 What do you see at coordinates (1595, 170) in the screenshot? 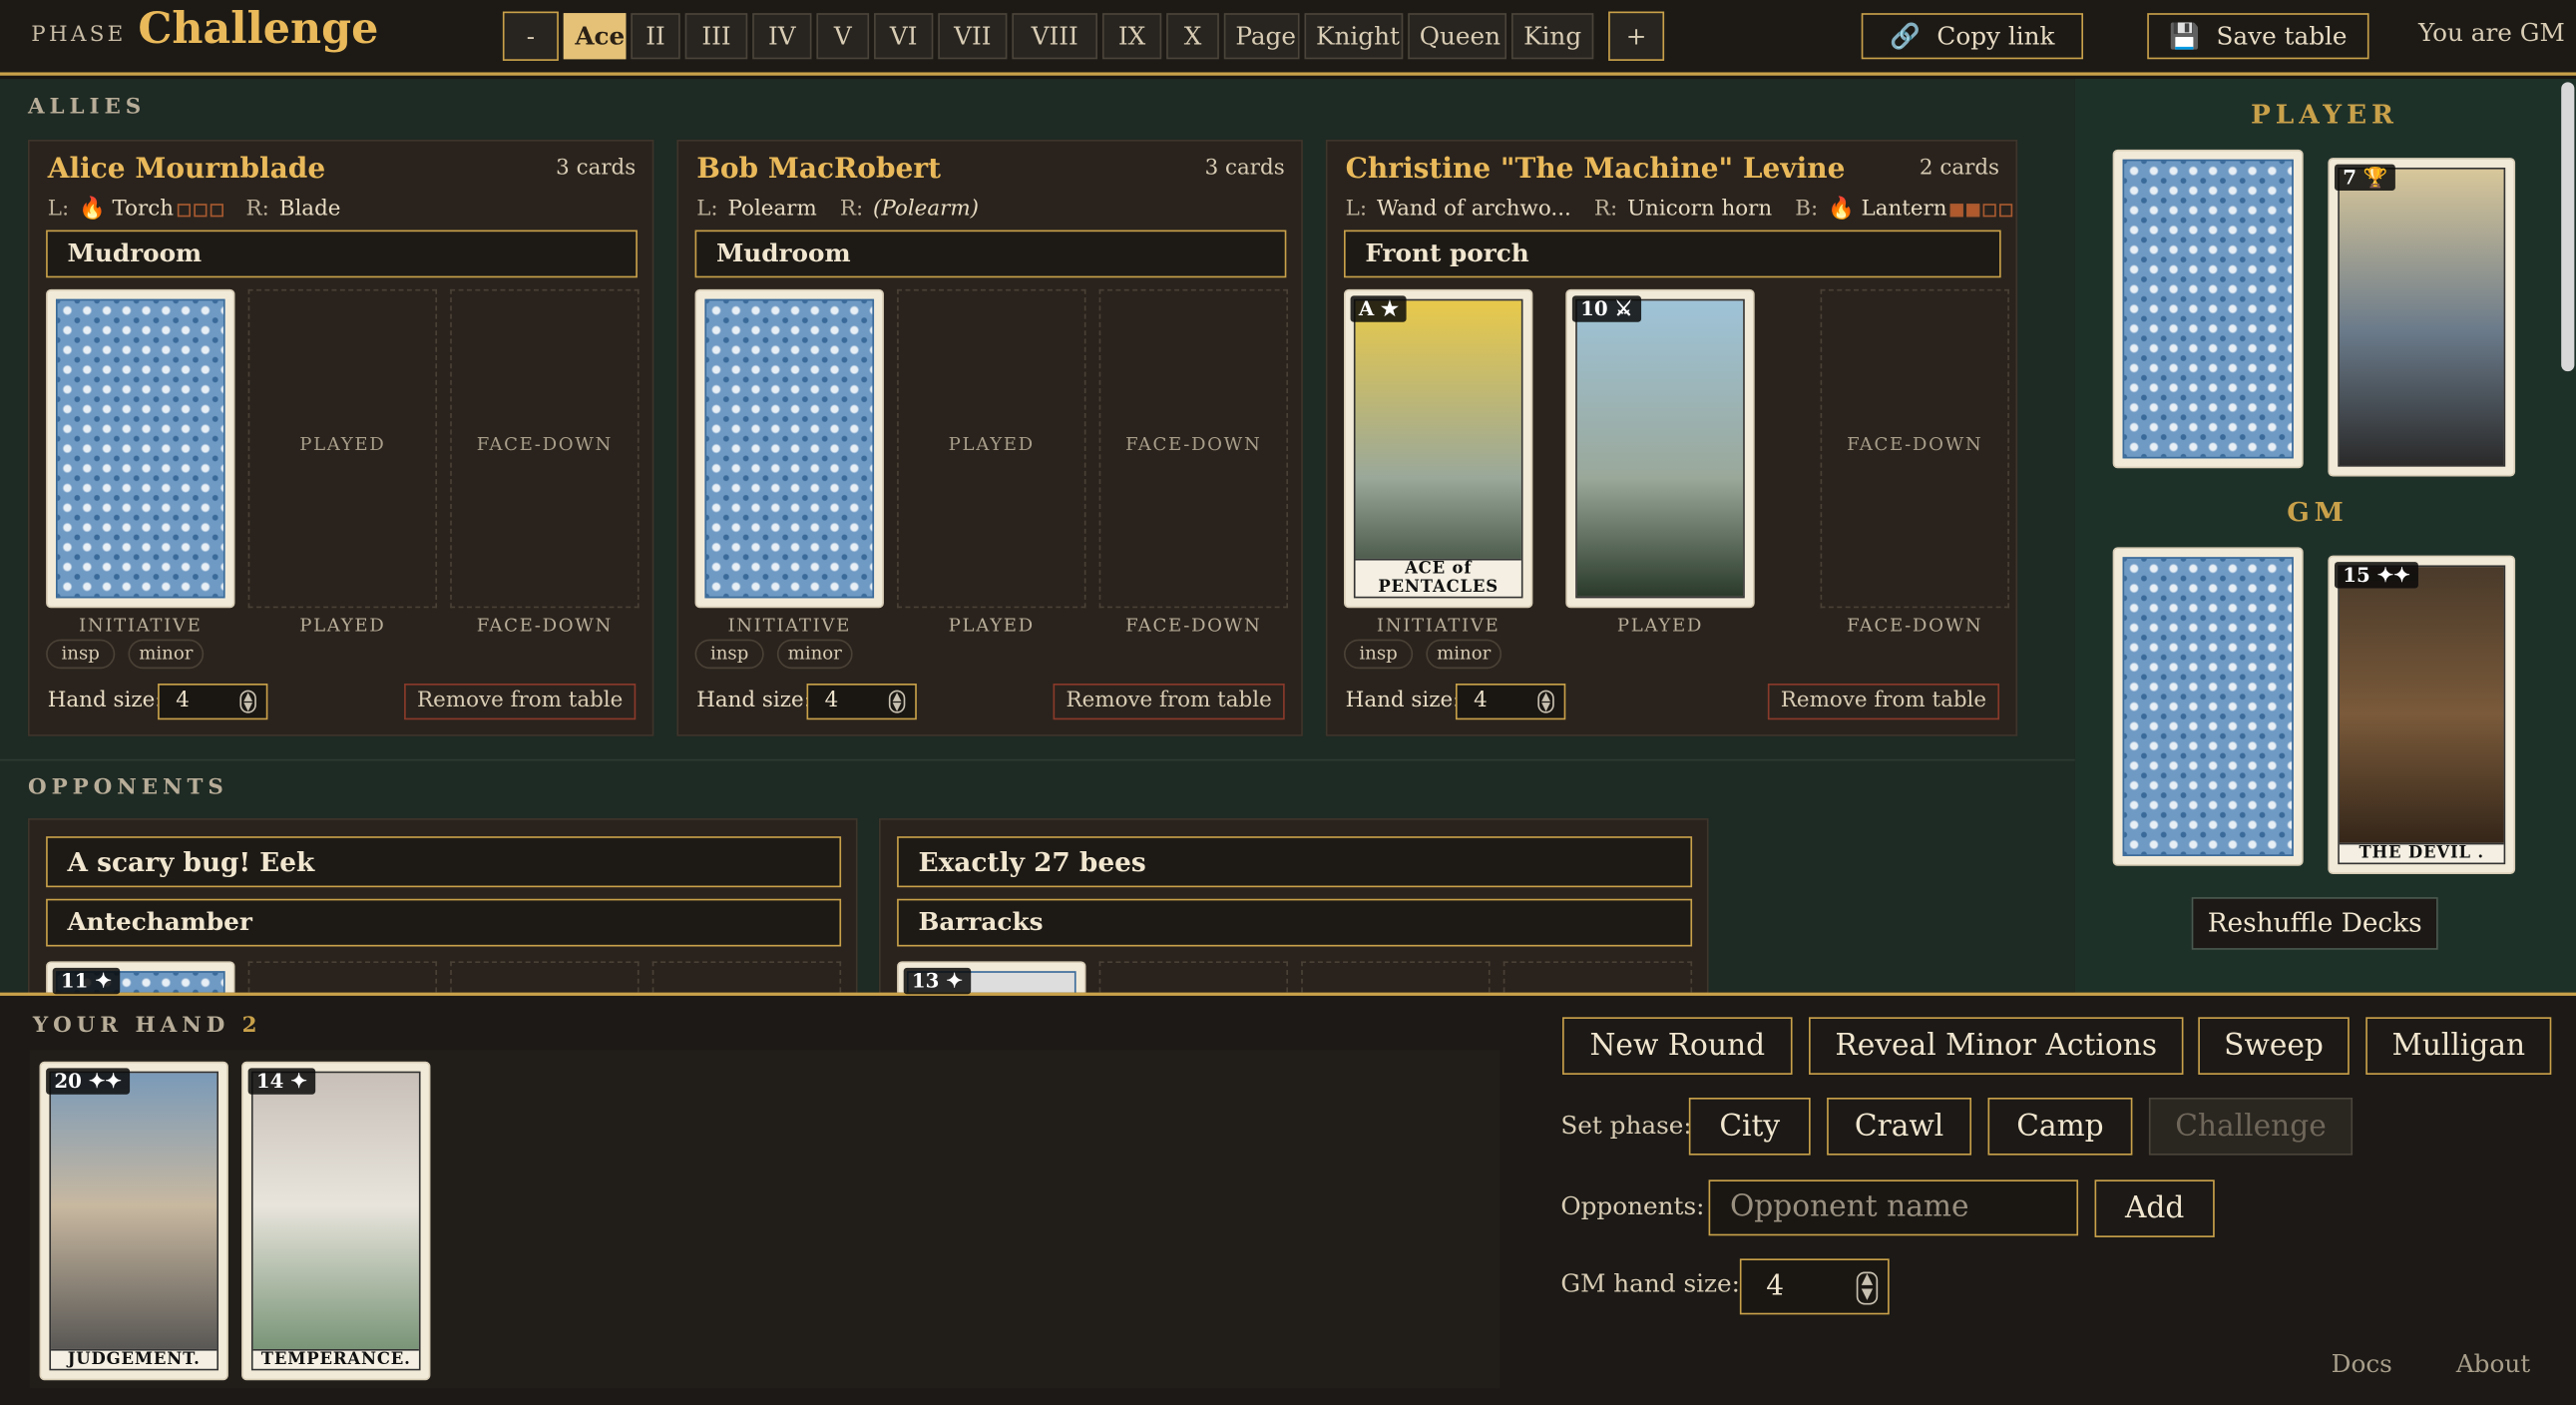
I see `ally-name: Christine "The Machine" Levine` at bounding box center [1595, 170].